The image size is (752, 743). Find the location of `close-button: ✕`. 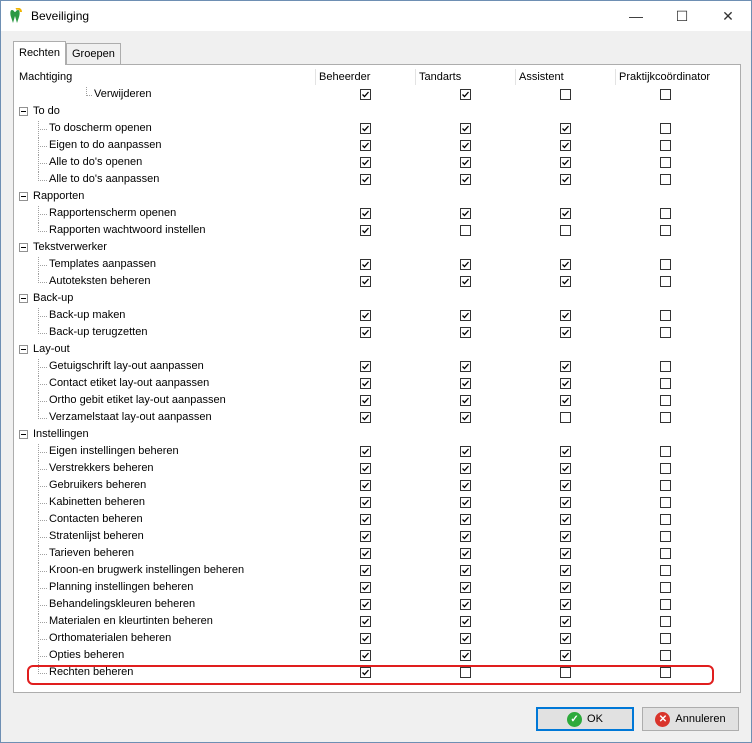

close-button: ✕ is located at coordinates (728, 16).